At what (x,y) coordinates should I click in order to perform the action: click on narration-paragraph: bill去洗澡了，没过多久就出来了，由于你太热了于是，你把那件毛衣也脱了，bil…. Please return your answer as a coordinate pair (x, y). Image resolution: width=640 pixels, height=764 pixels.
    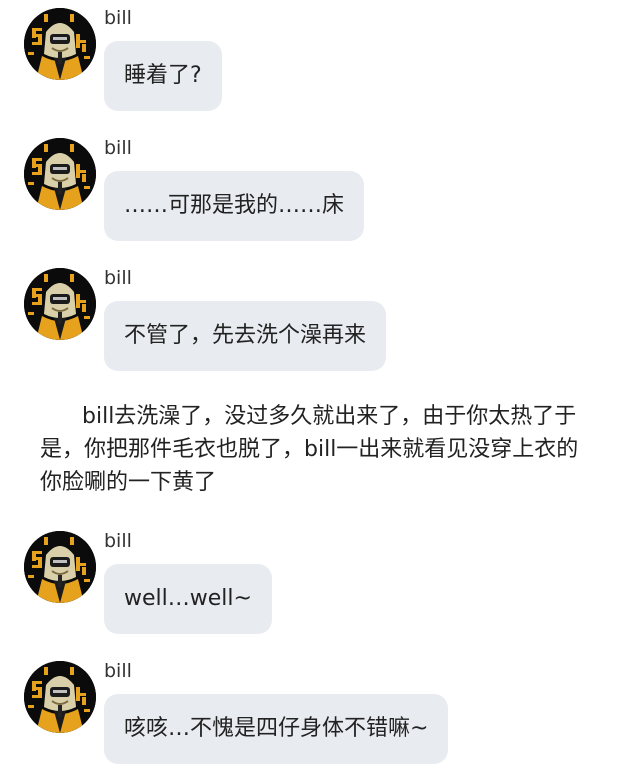
    Looking at the image, I should click on (309, 449).